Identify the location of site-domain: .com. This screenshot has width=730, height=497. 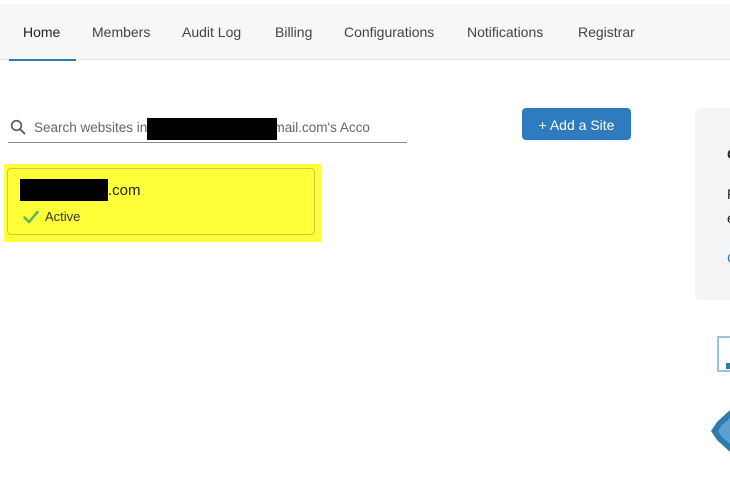
(124, 190).